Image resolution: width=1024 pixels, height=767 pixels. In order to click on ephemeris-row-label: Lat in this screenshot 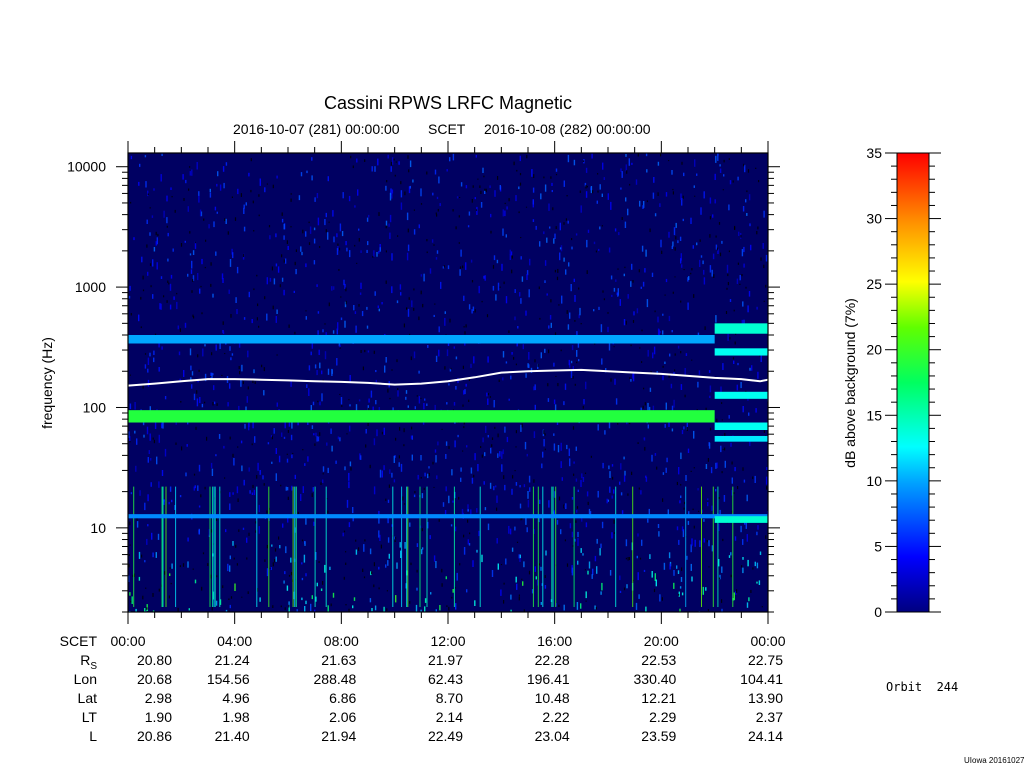, I will do `click(87, 698)`.